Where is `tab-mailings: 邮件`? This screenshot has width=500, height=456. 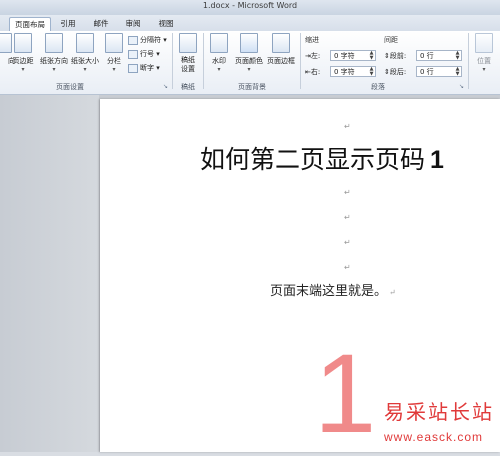
tab-mailings: 邮件 is located at coordinates (101, 24).